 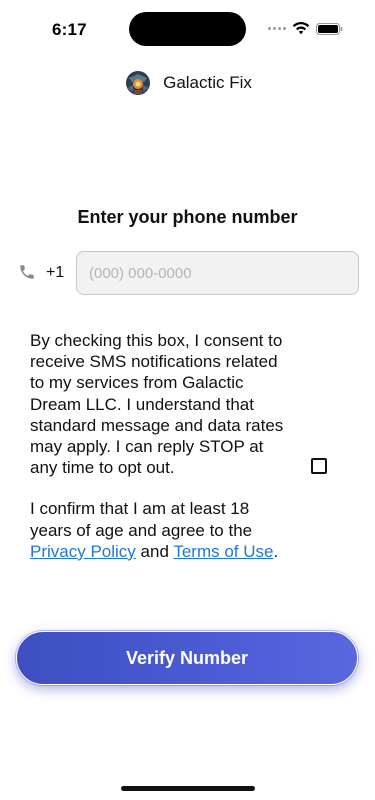 I want to click on status-bar: 6:17, so click(x=187, y=28).